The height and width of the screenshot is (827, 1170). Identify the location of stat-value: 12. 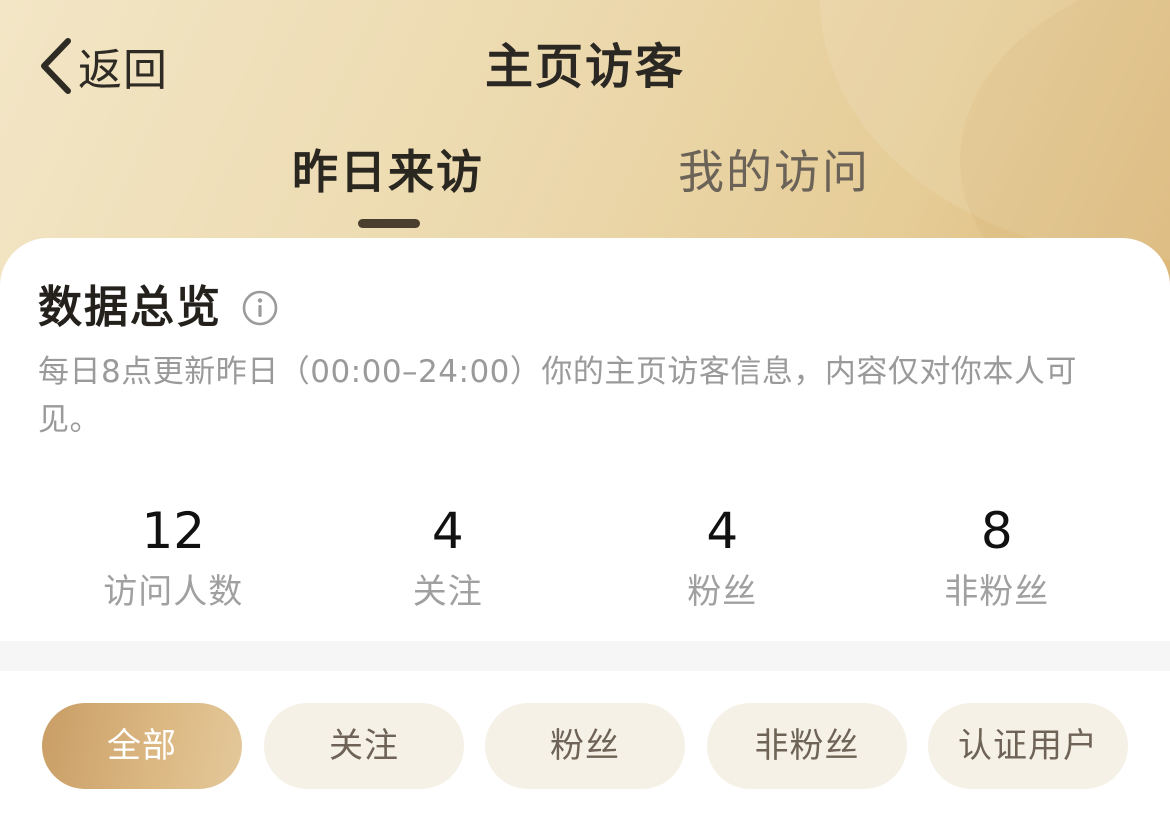
(173, 531).